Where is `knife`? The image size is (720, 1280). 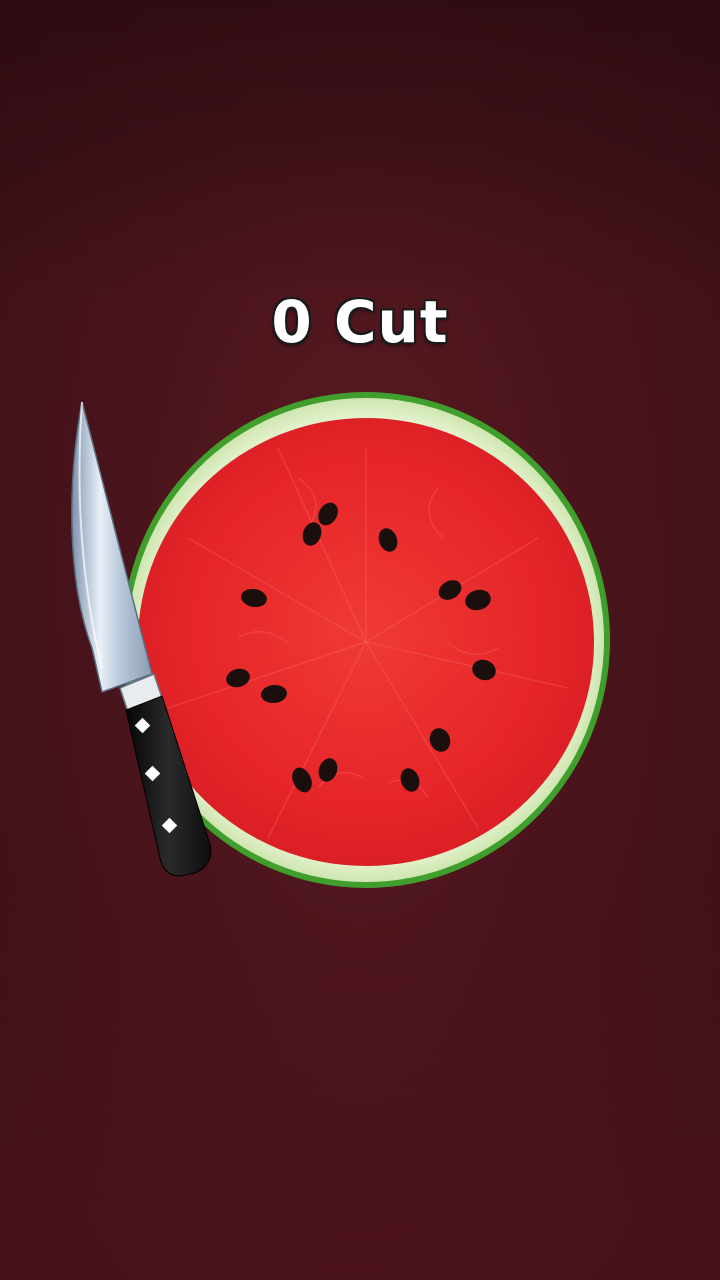 knife is located at coordinates (142, 640).